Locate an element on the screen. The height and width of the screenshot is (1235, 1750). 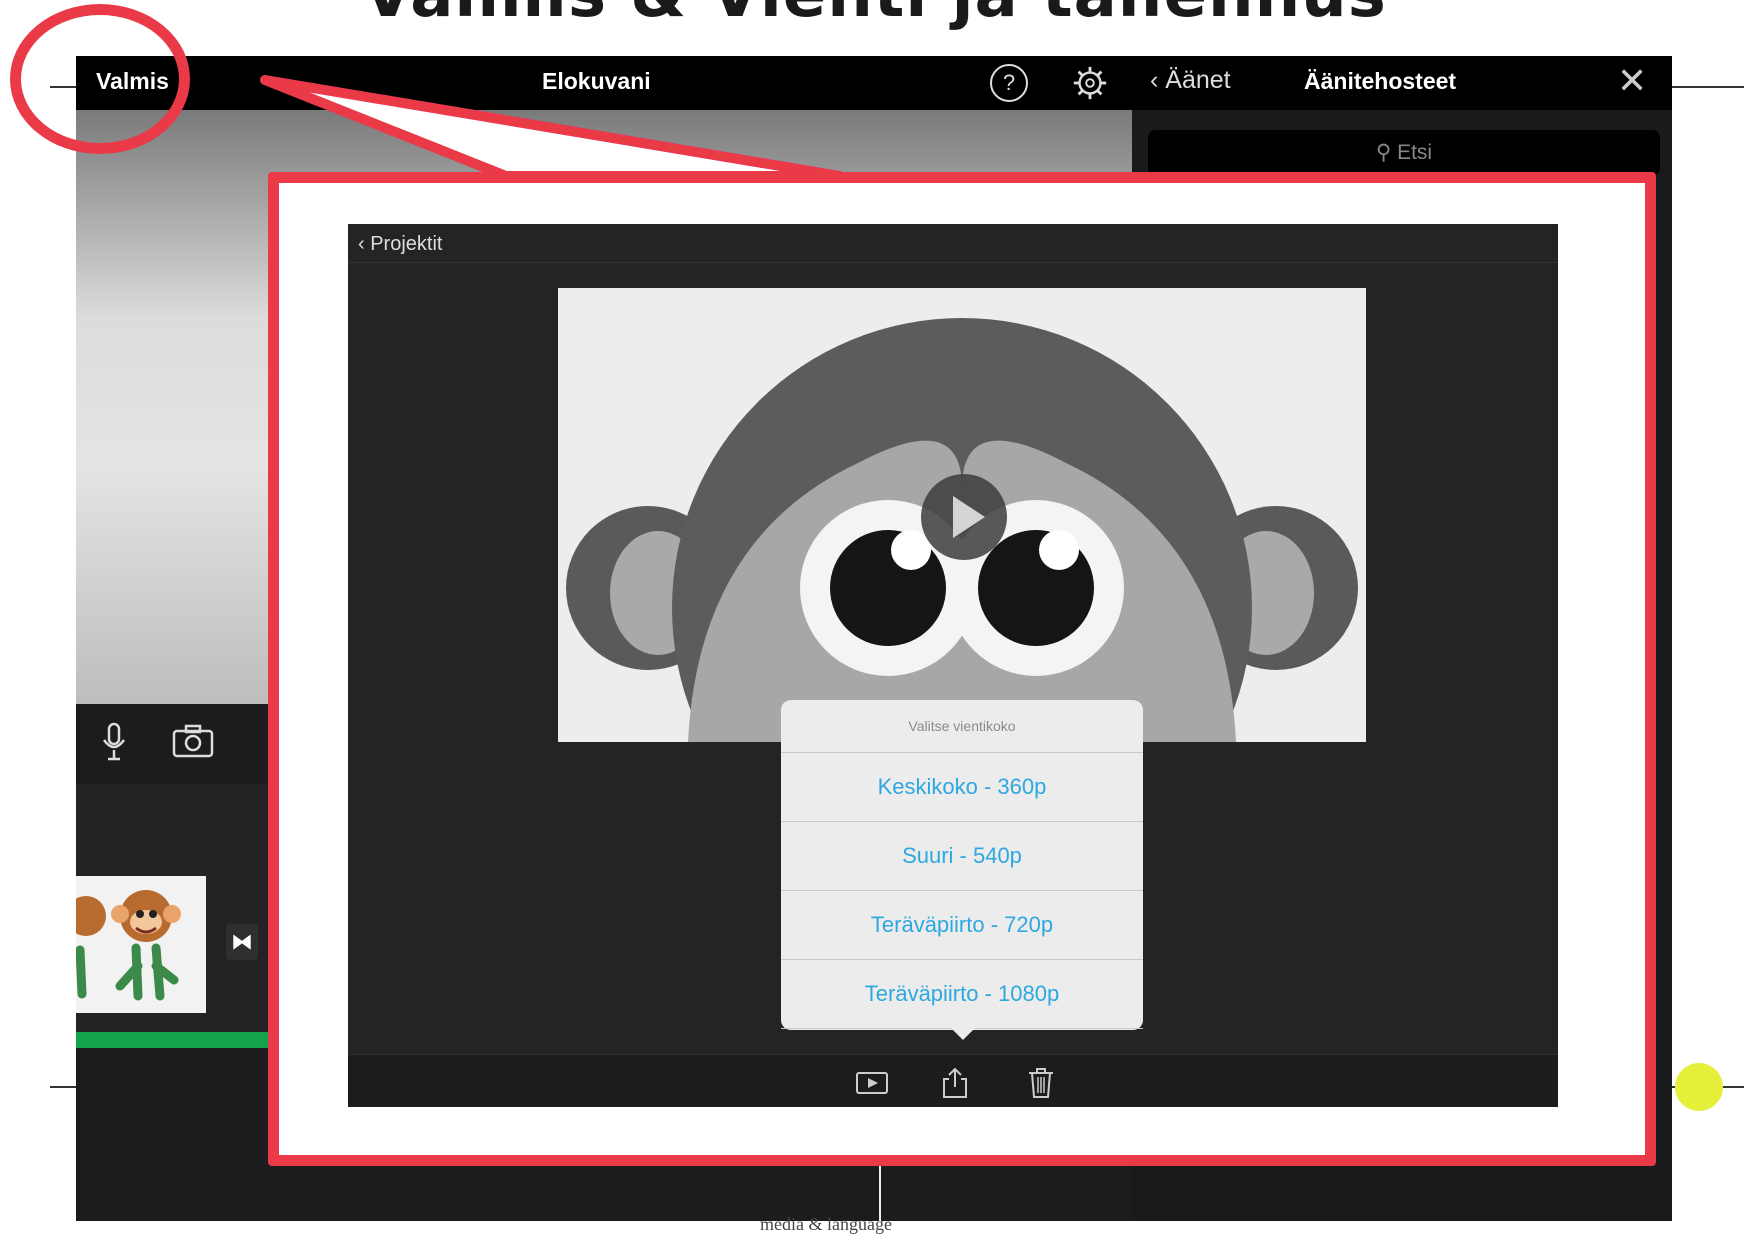
back-label: Äänet is located at coordinates (1198, 80).